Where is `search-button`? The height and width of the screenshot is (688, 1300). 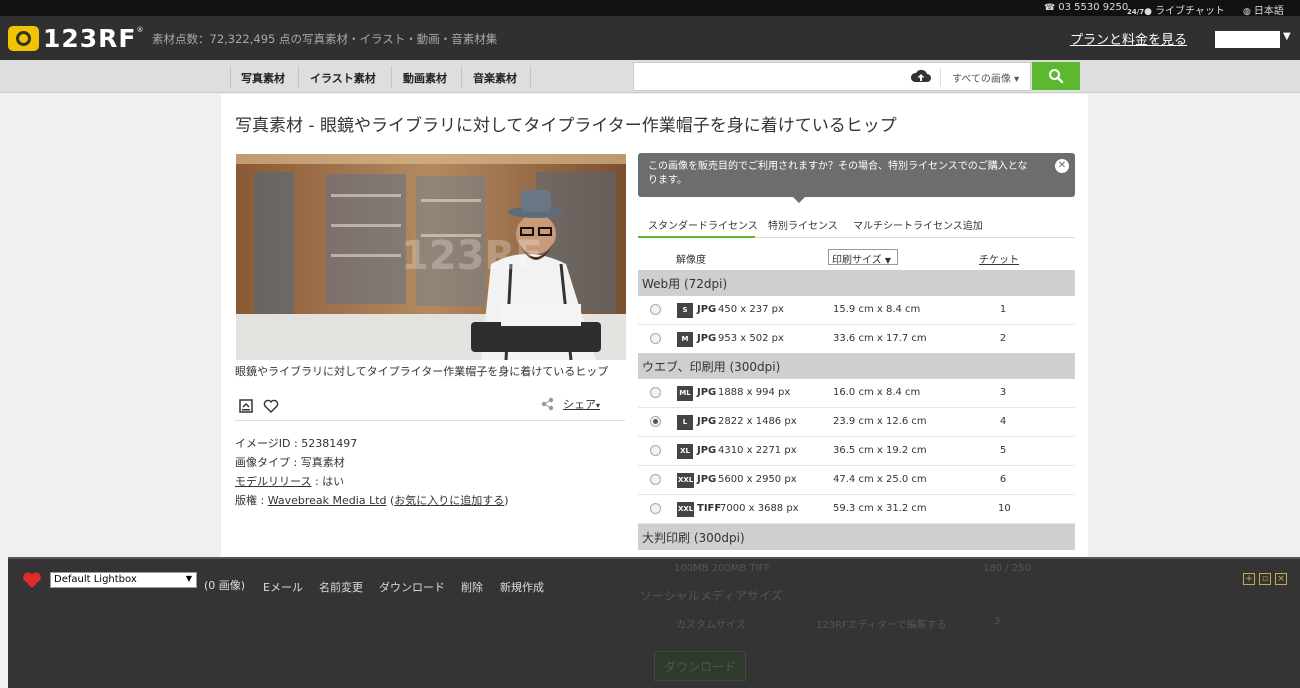
search-button is located at coordinates (1056, 76).